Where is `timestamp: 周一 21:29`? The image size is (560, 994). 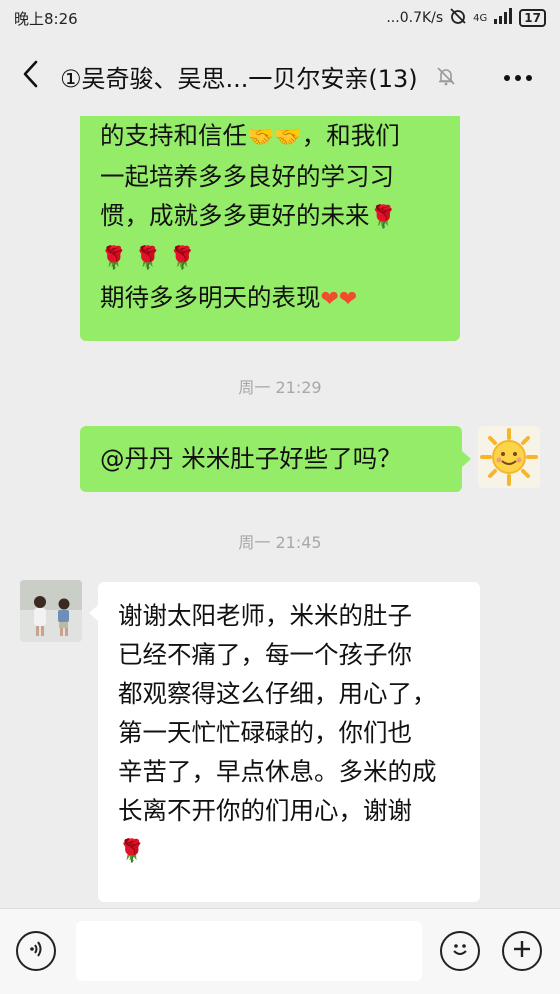
timestamp: 周一 21:29 is located at coordinates (280, 387).